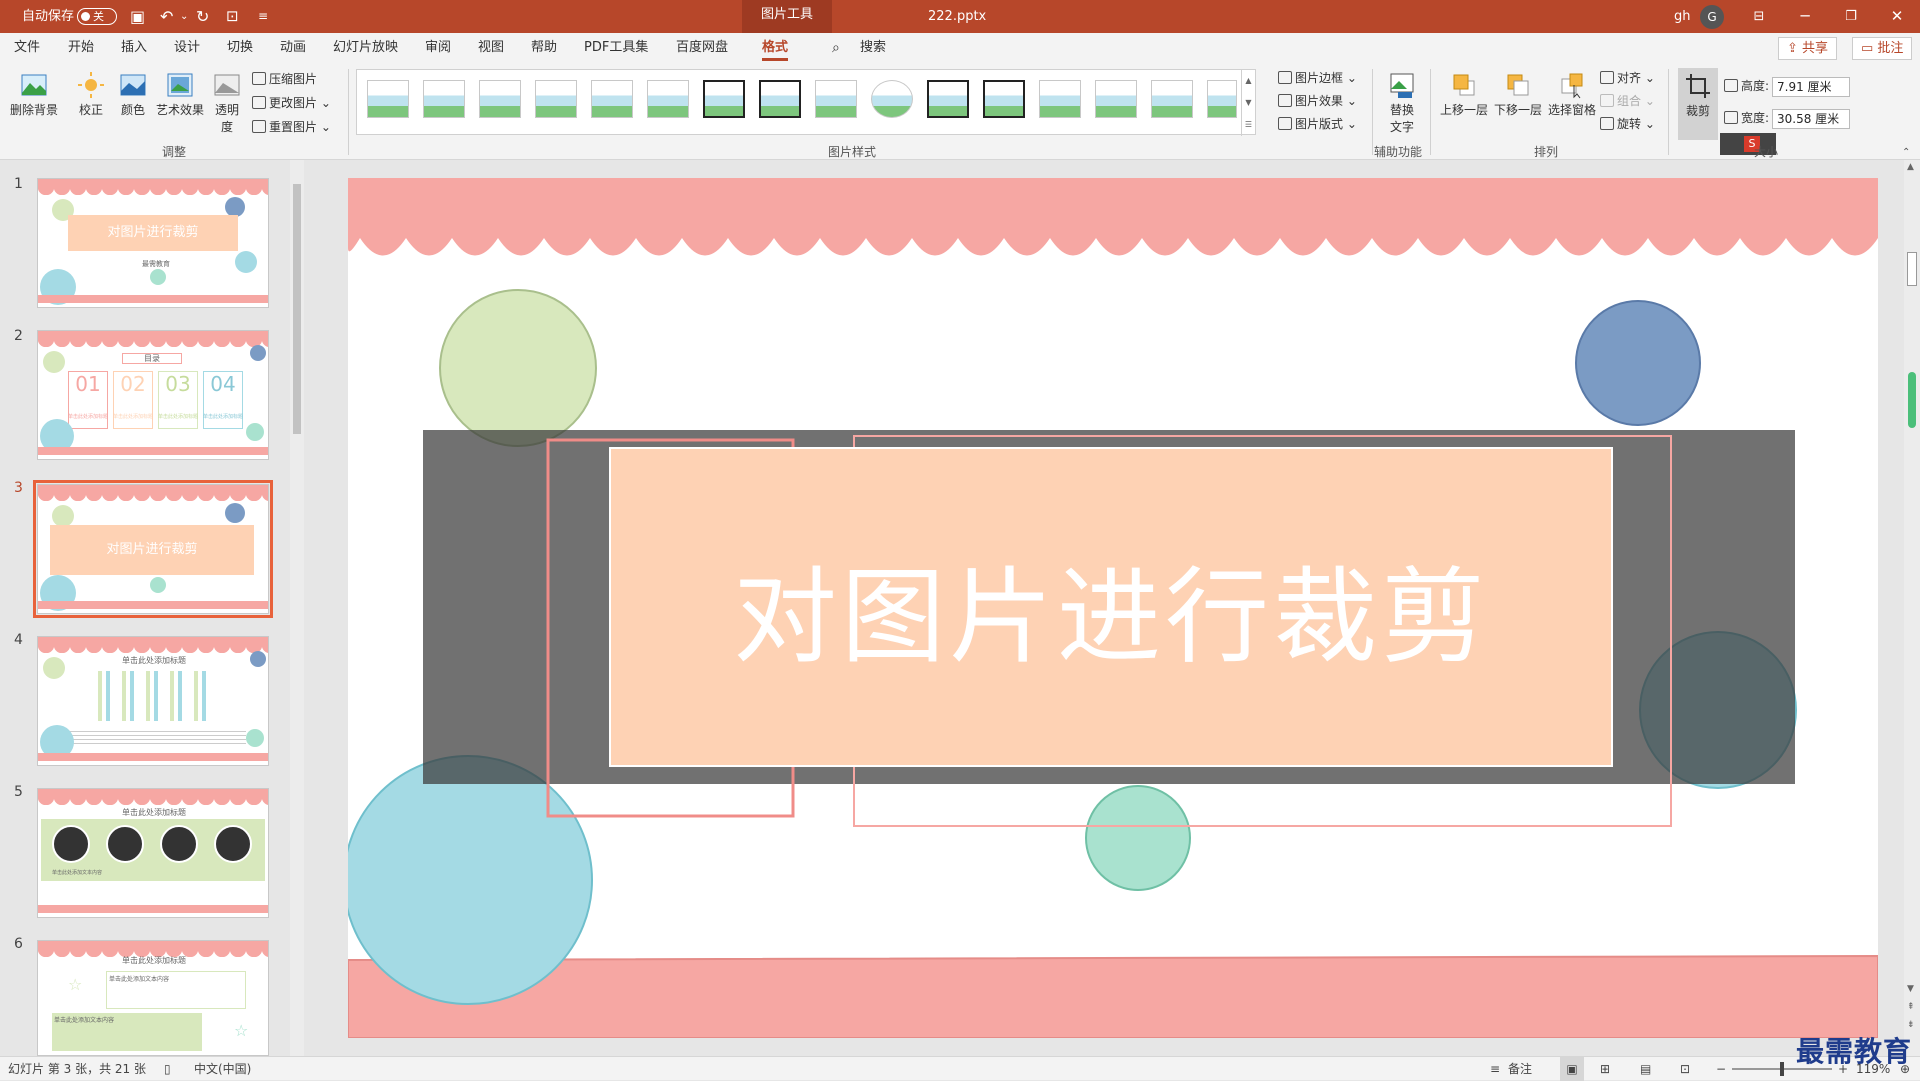 This screenshot has width=1920, height=1081. What do you see at coordinates (184, 16) in the screenshot?
I see `undo-dropdown-icon: ⌄` at bounding box center [184, 16].